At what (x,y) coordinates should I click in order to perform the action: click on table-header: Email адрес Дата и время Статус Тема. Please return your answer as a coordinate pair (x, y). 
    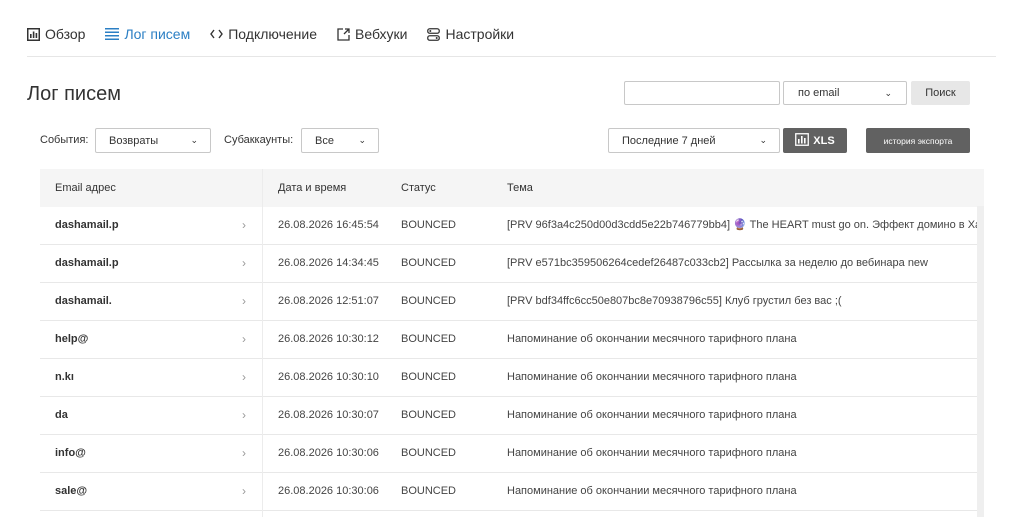
    Looking at the image, I should click on (512, 188).